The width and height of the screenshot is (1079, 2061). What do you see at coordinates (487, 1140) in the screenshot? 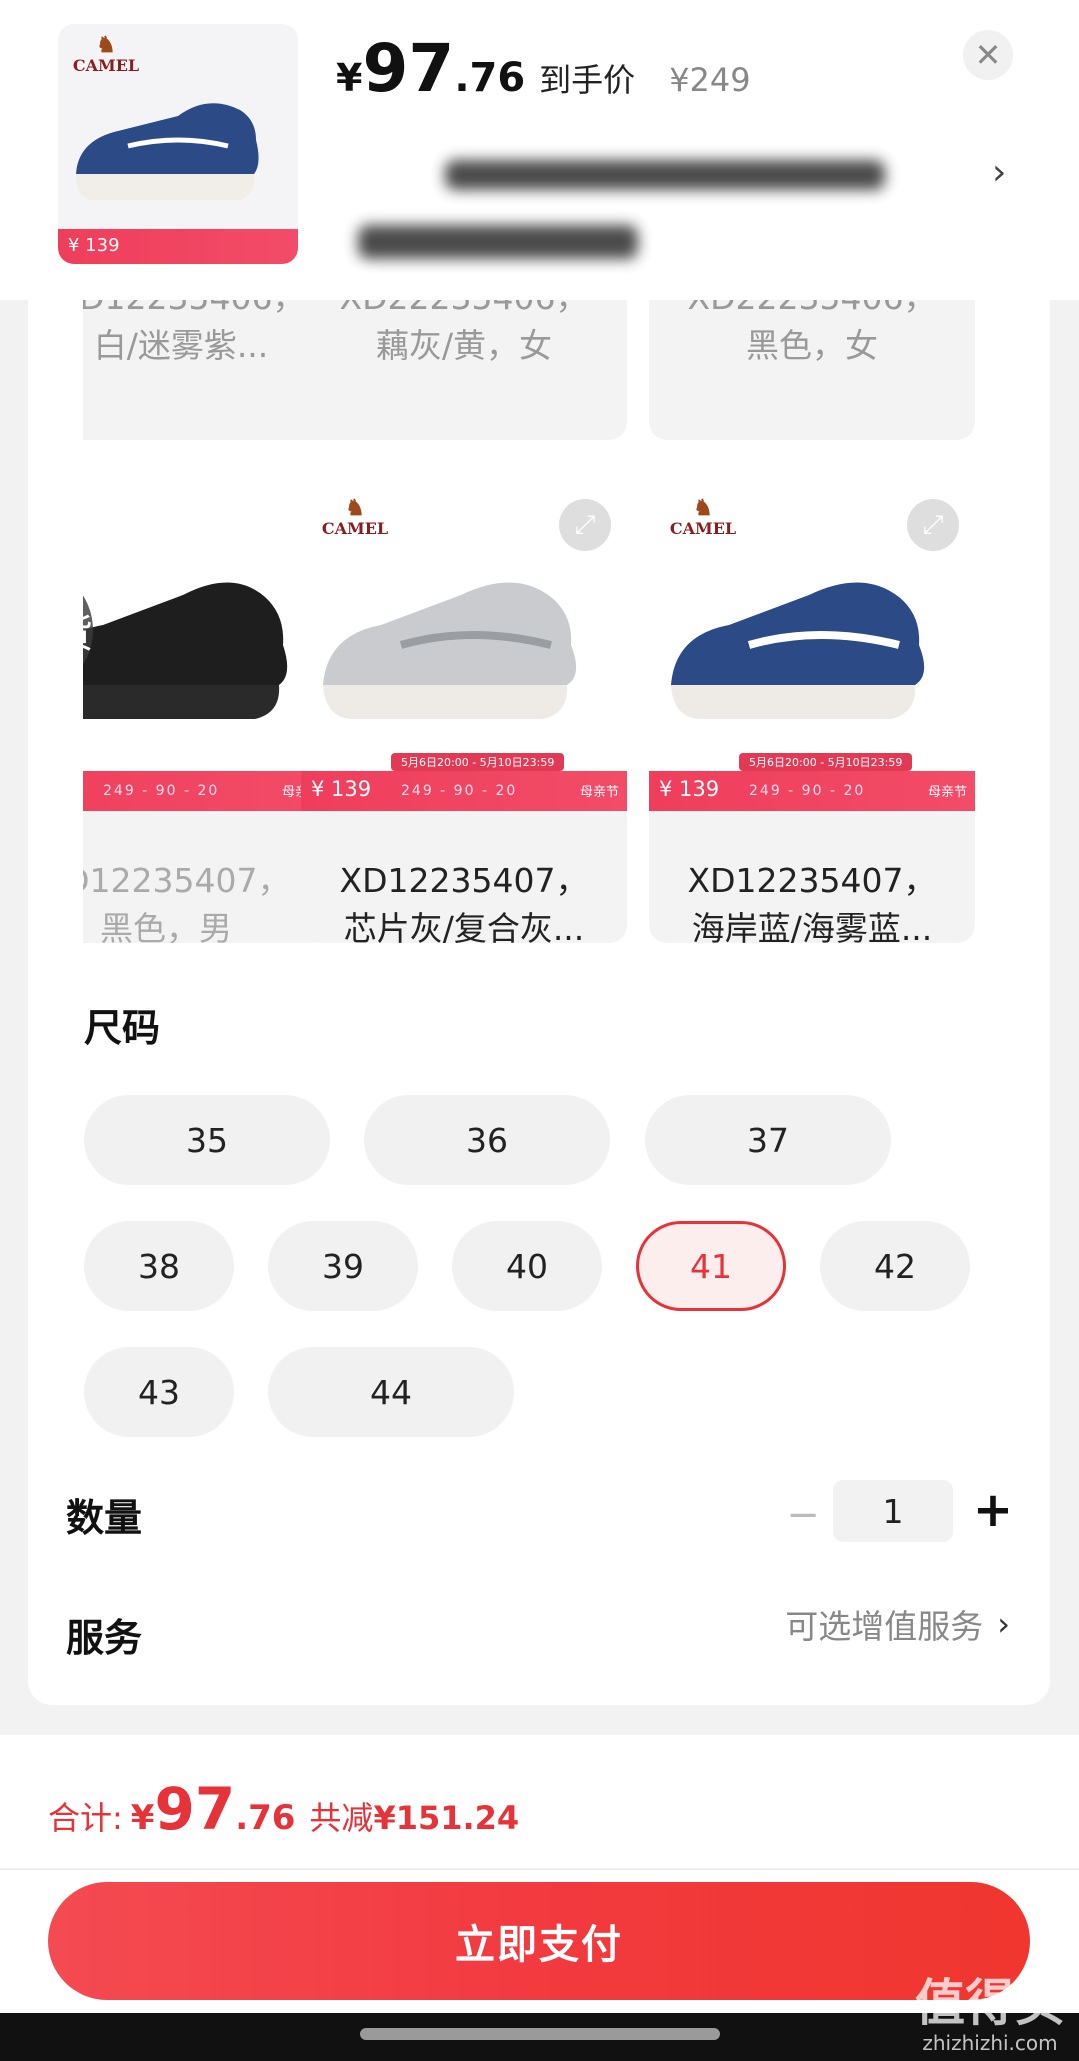
I see `size-option-36: 36` at bounding box center [487, 1140].